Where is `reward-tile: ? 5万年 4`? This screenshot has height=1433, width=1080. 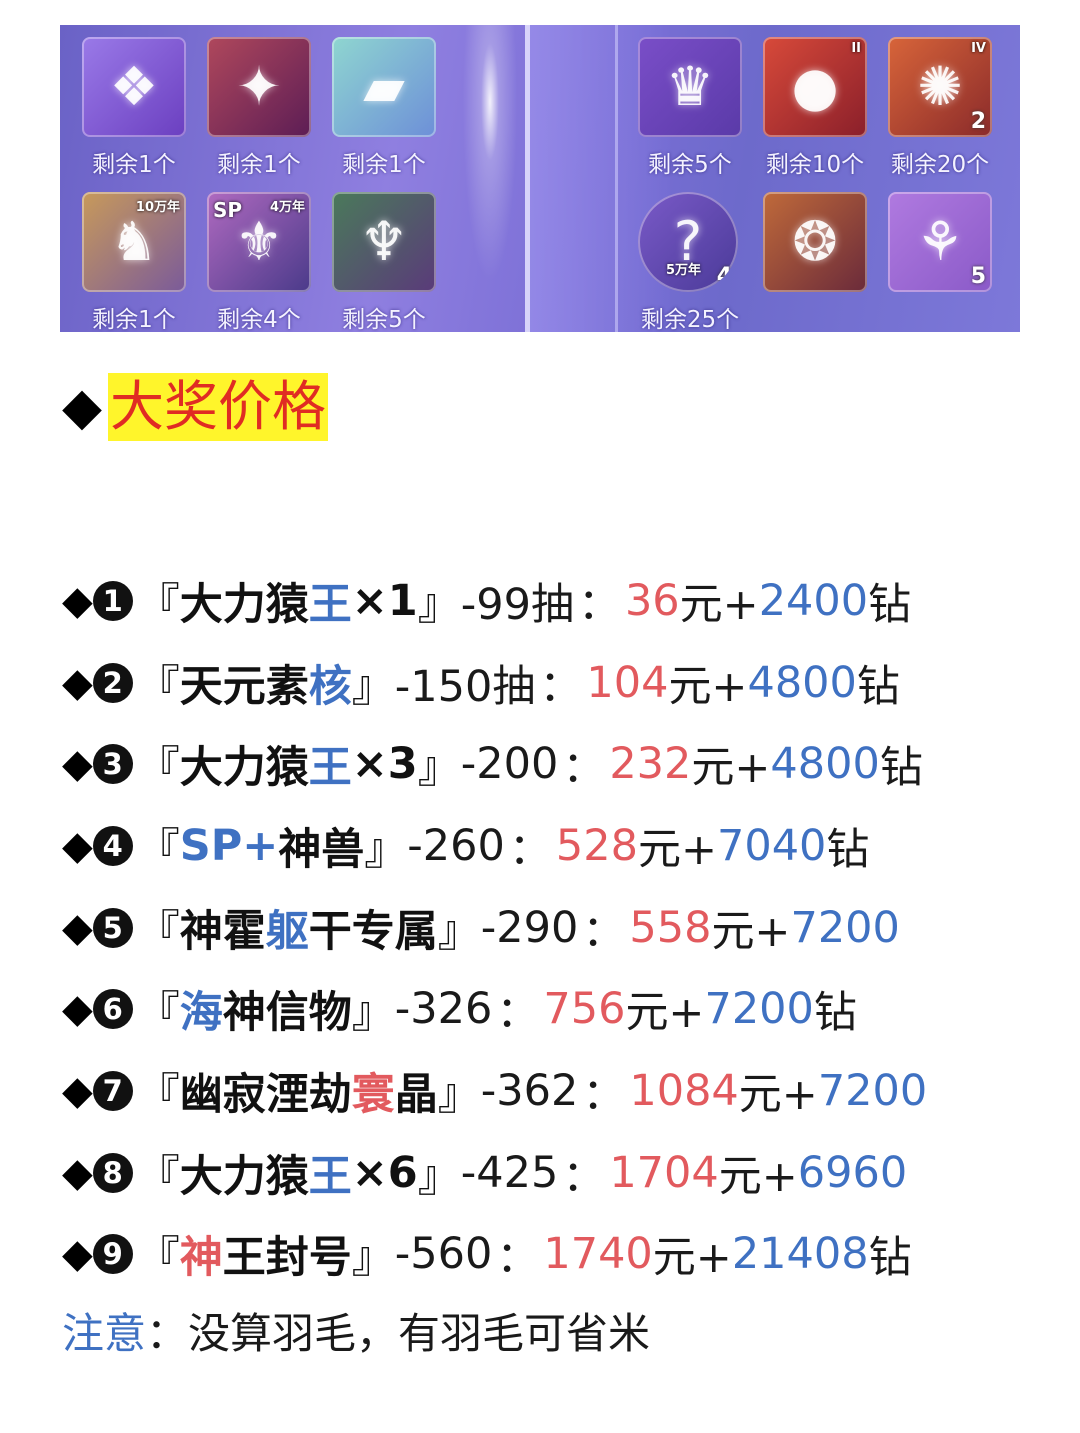
reward-tile: ? 5万年 4 is located at coordinates (688, 242).